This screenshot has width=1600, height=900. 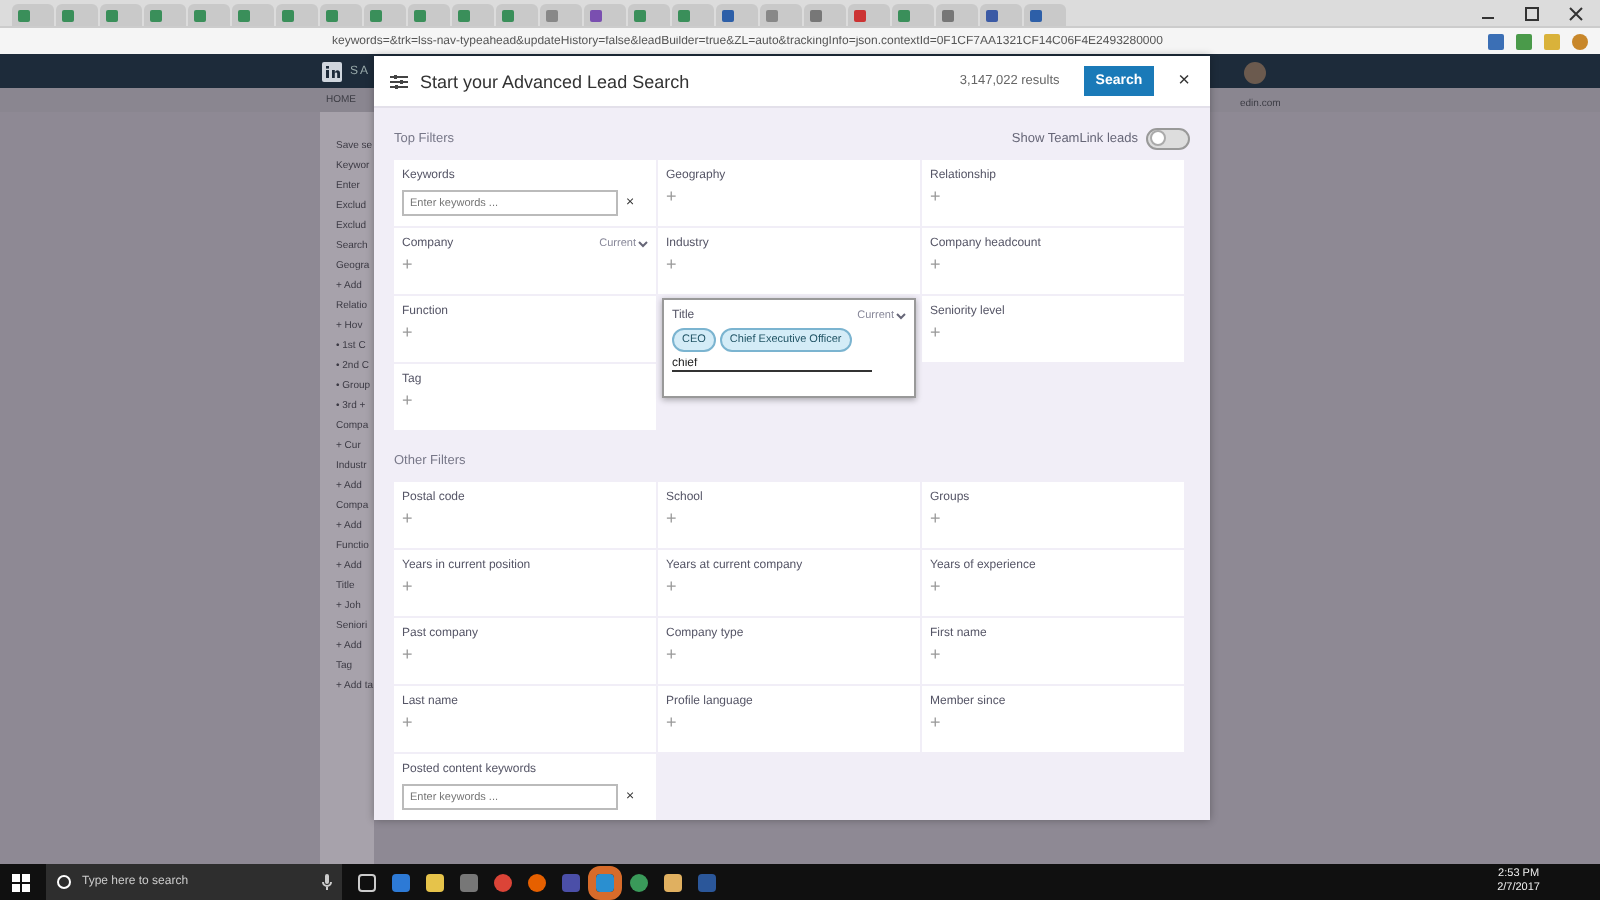 What do you see at coordinates (21, 882) in the screenshot?
I see `windows-icon` at bounding box center [21, 882].